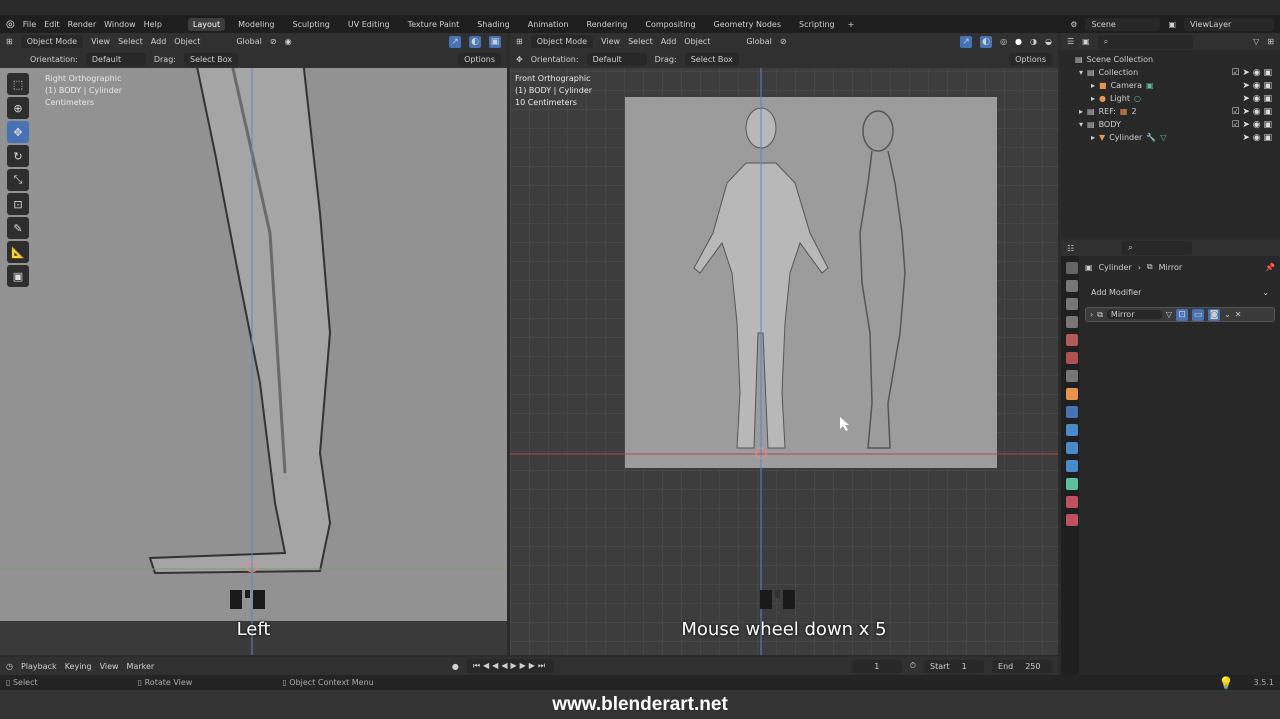  I want to click on texture-tab-icon, so click(1072, 520).